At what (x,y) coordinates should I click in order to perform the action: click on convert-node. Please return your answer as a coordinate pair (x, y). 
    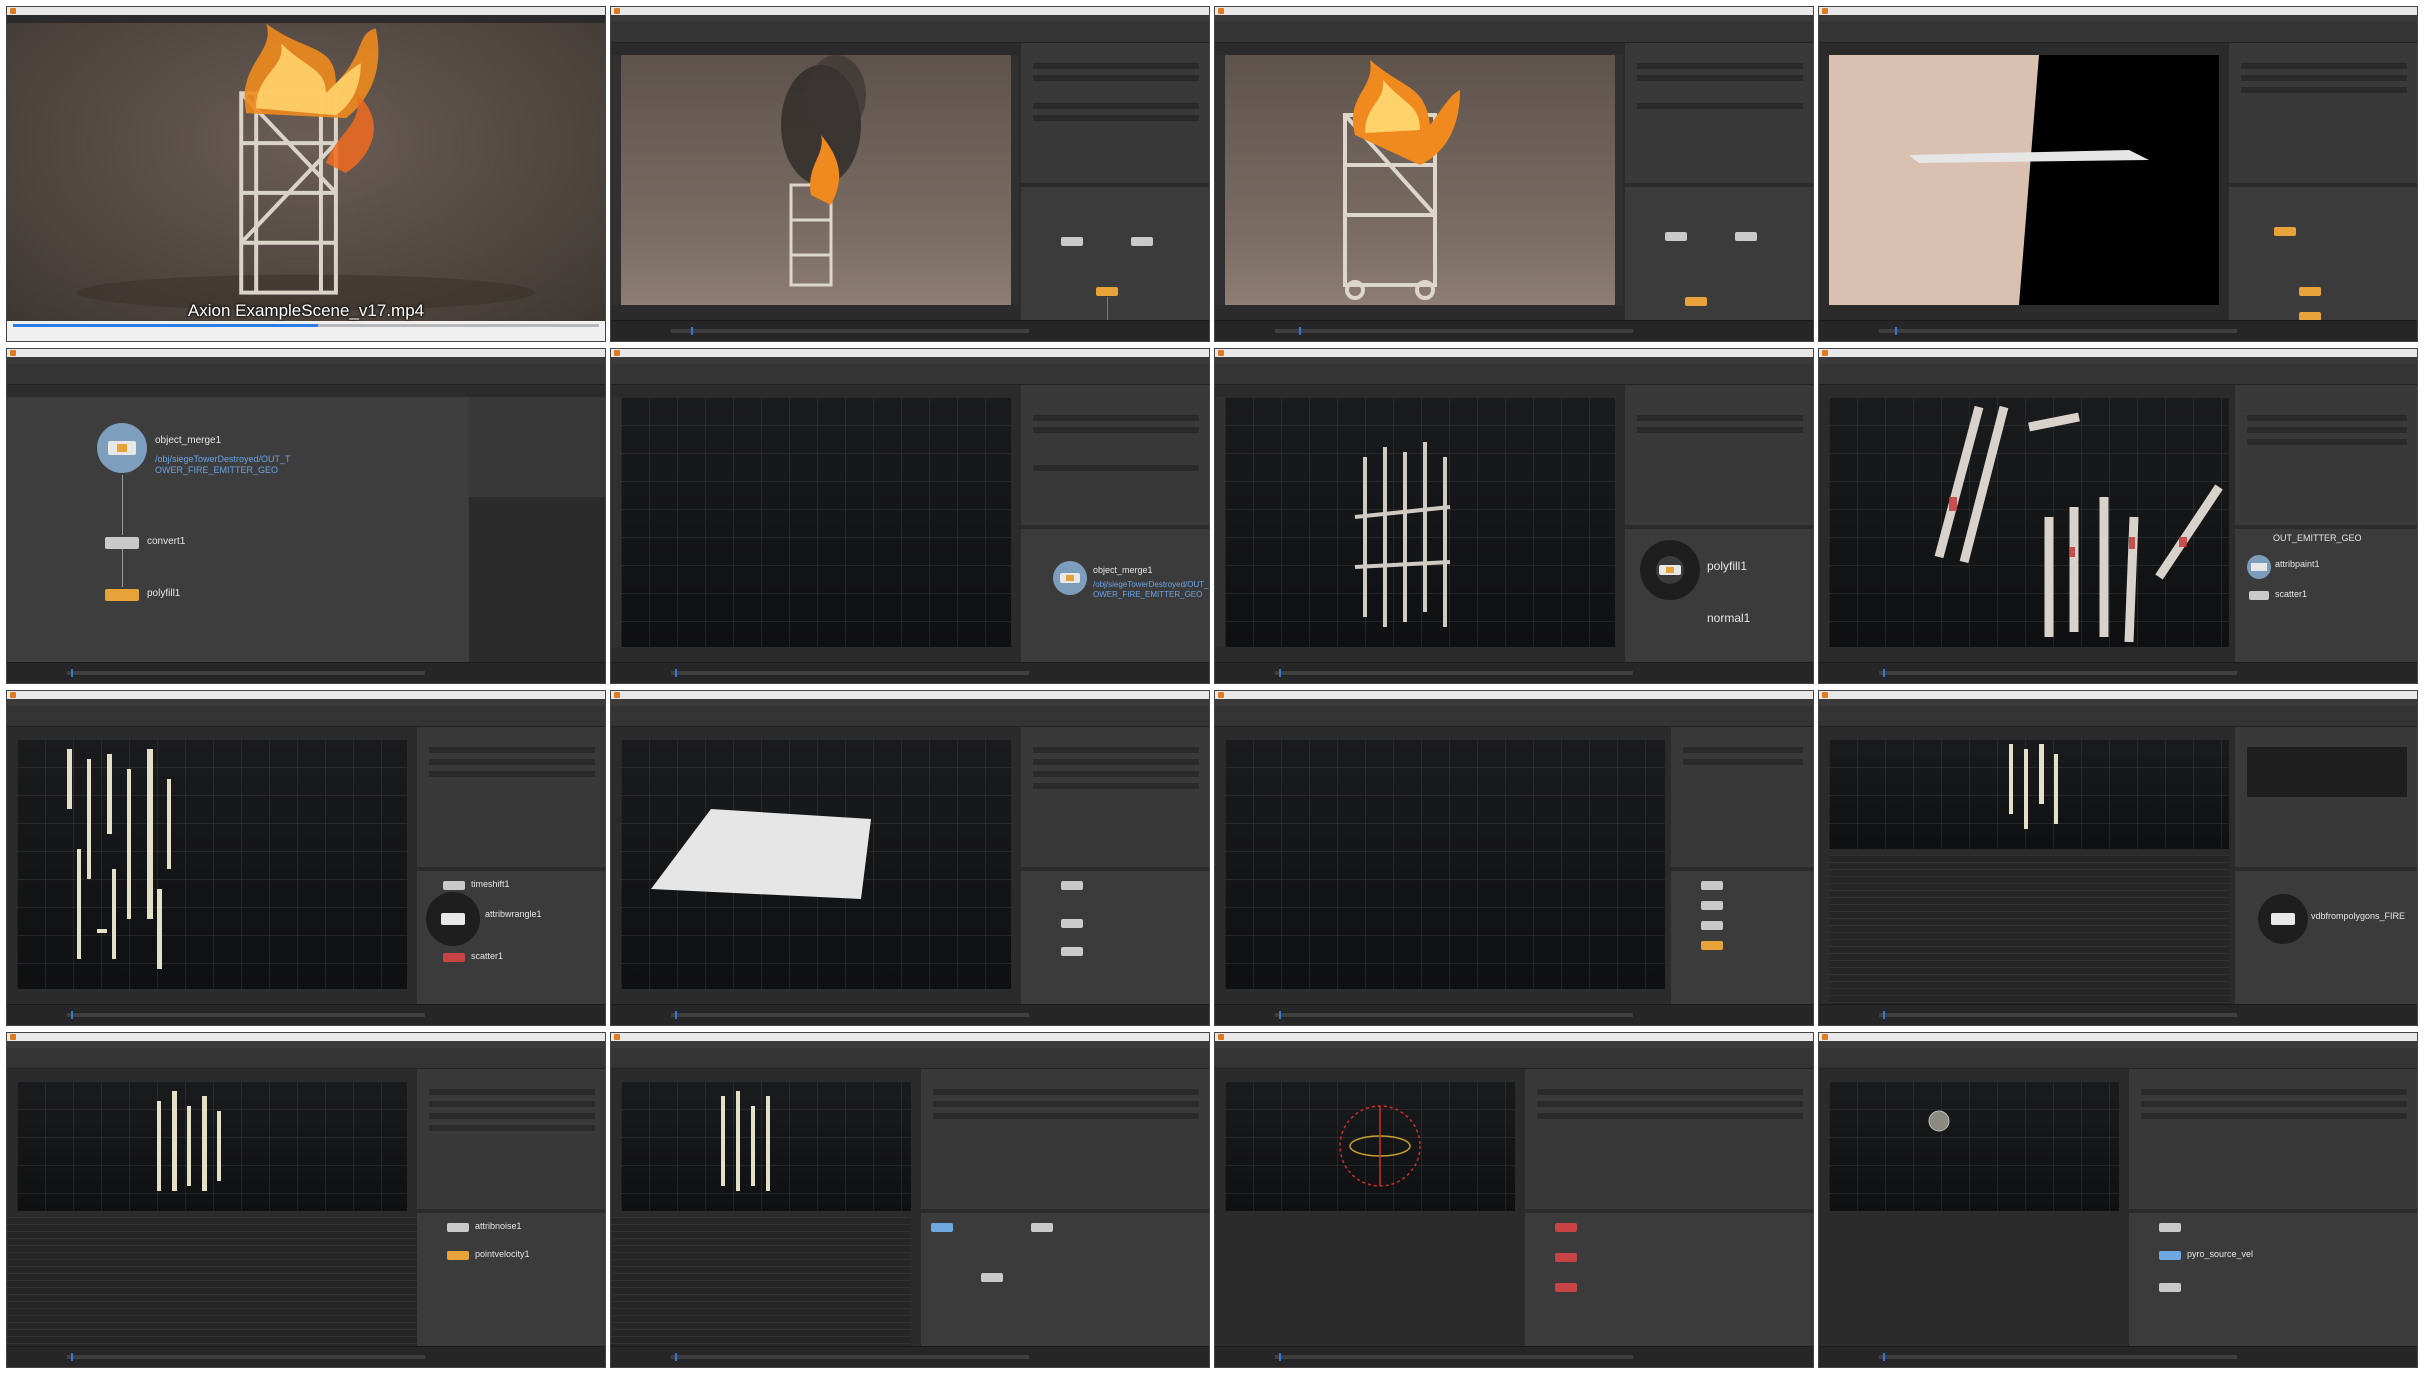
    Looking at the image, I should click on (122, 543).